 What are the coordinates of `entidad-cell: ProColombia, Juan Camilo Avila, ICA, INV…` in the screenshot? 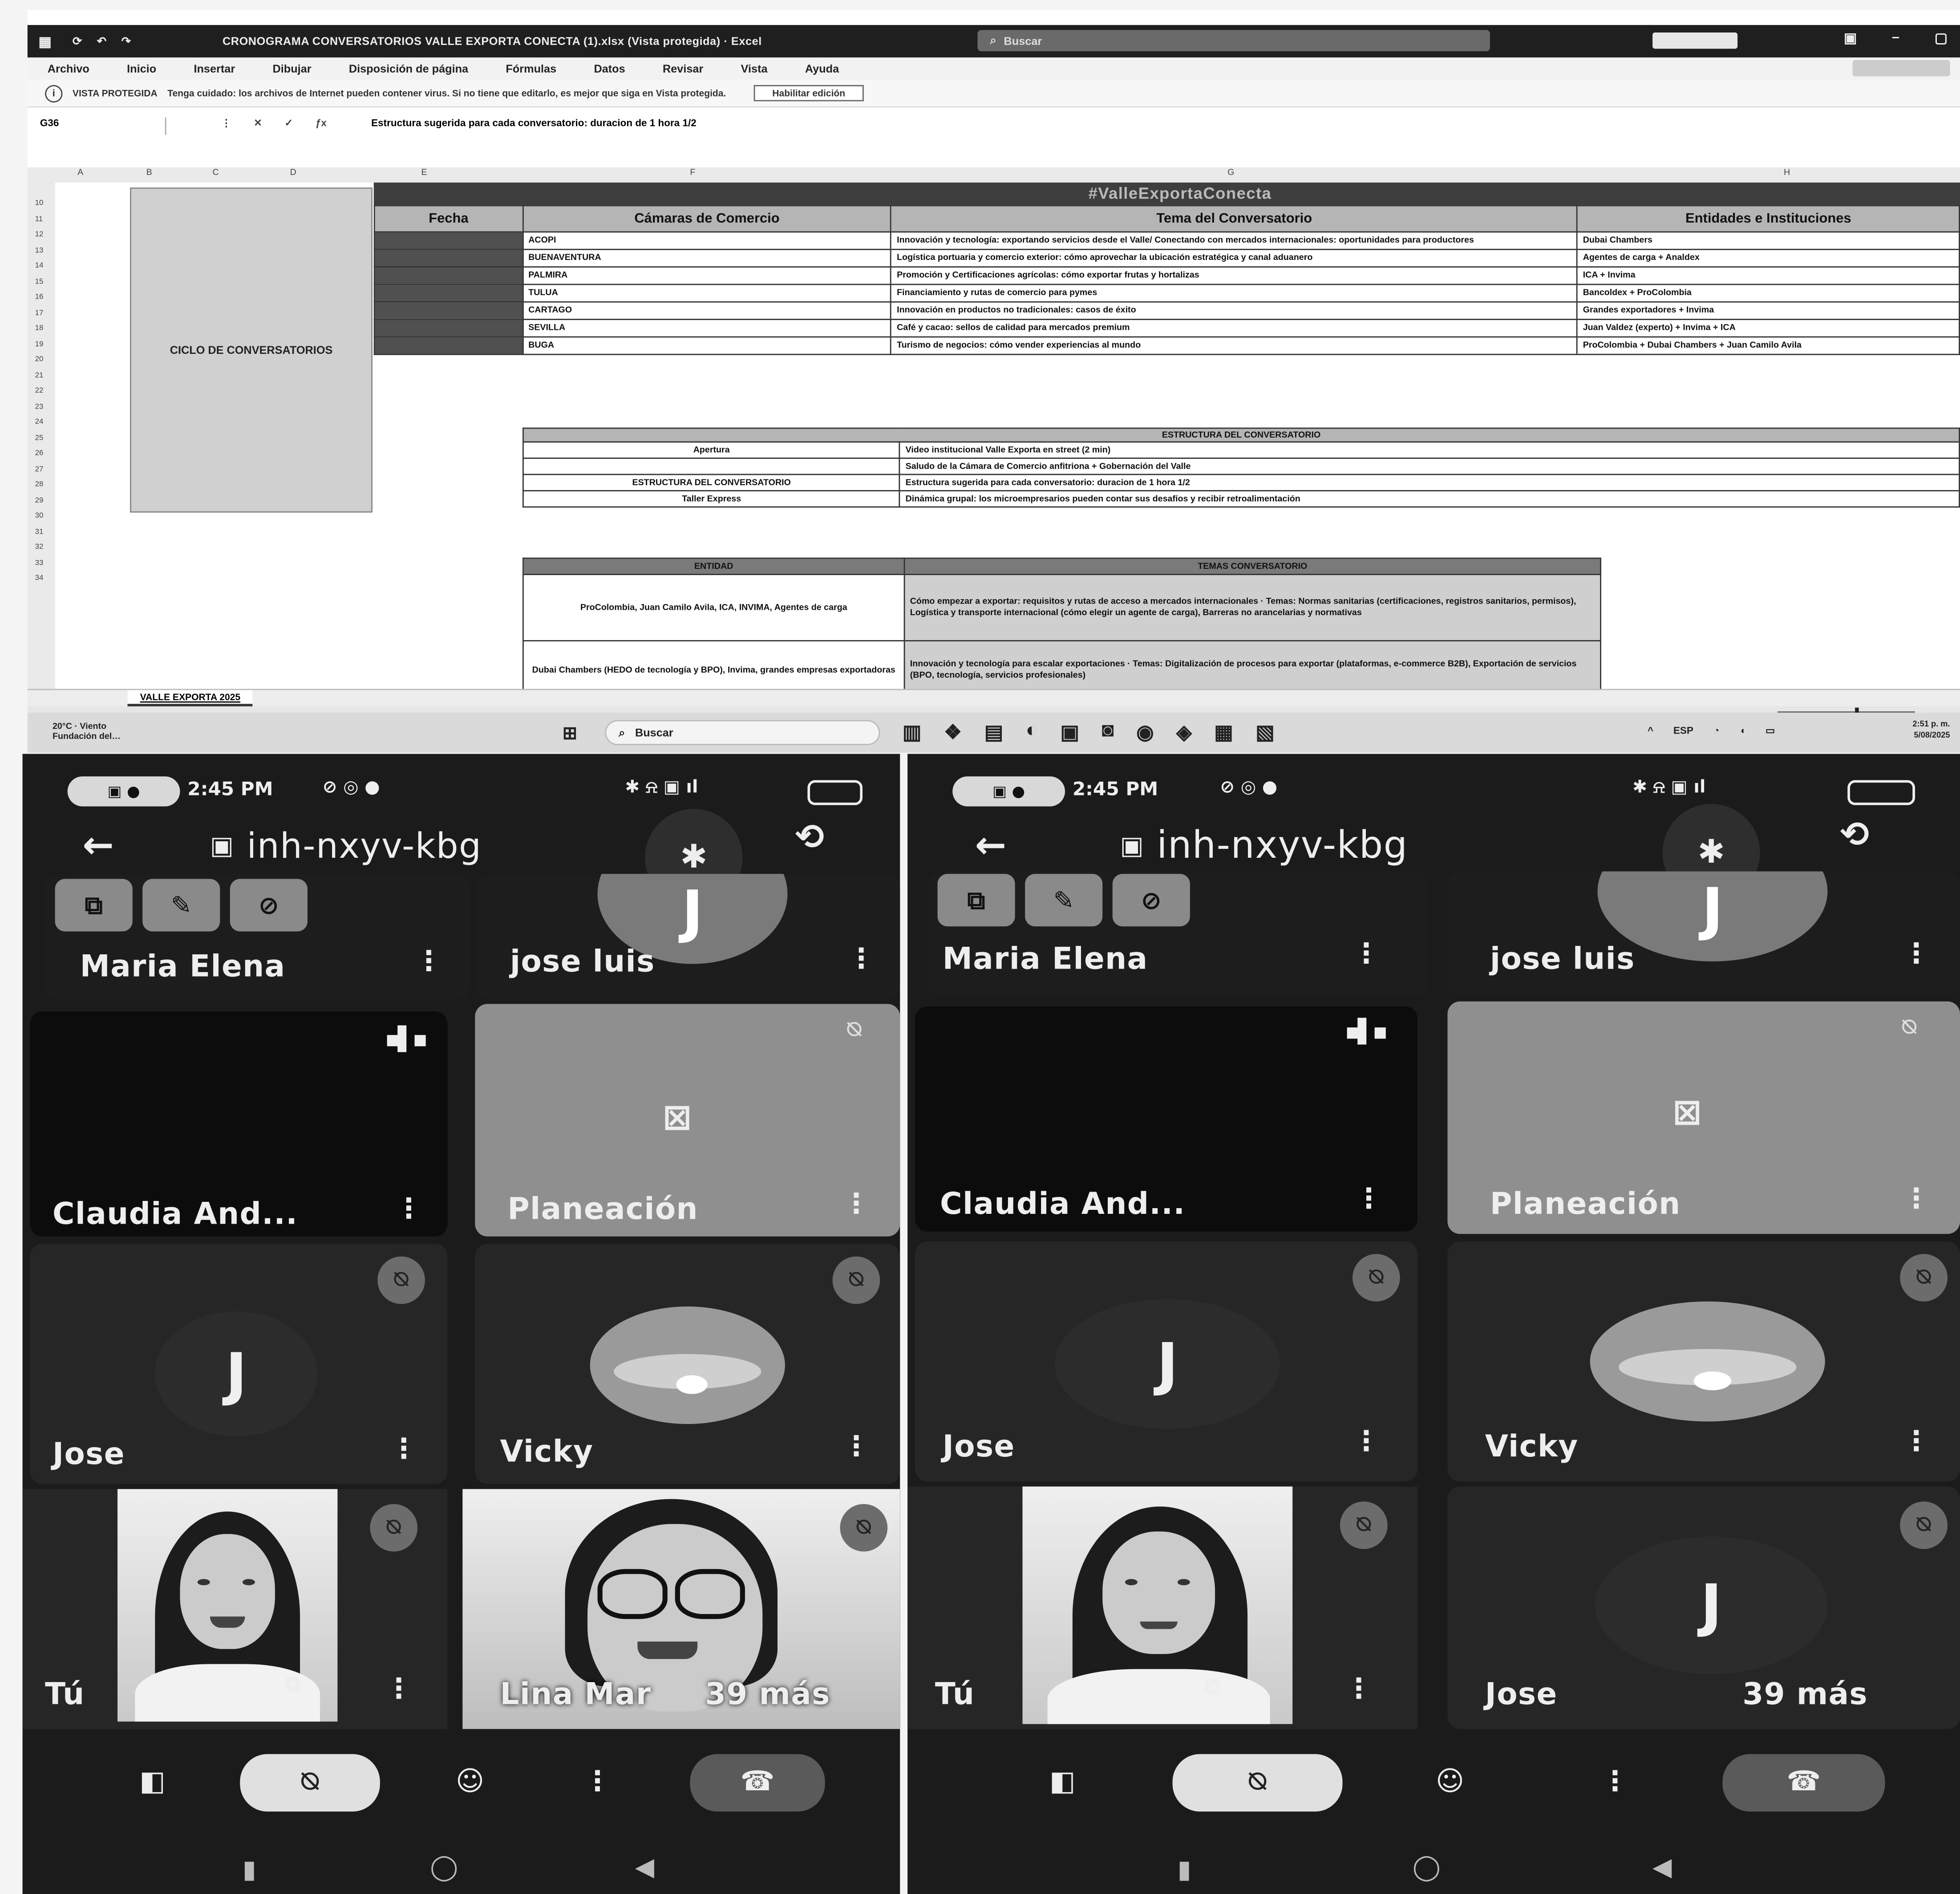 It's located at (714, 608).